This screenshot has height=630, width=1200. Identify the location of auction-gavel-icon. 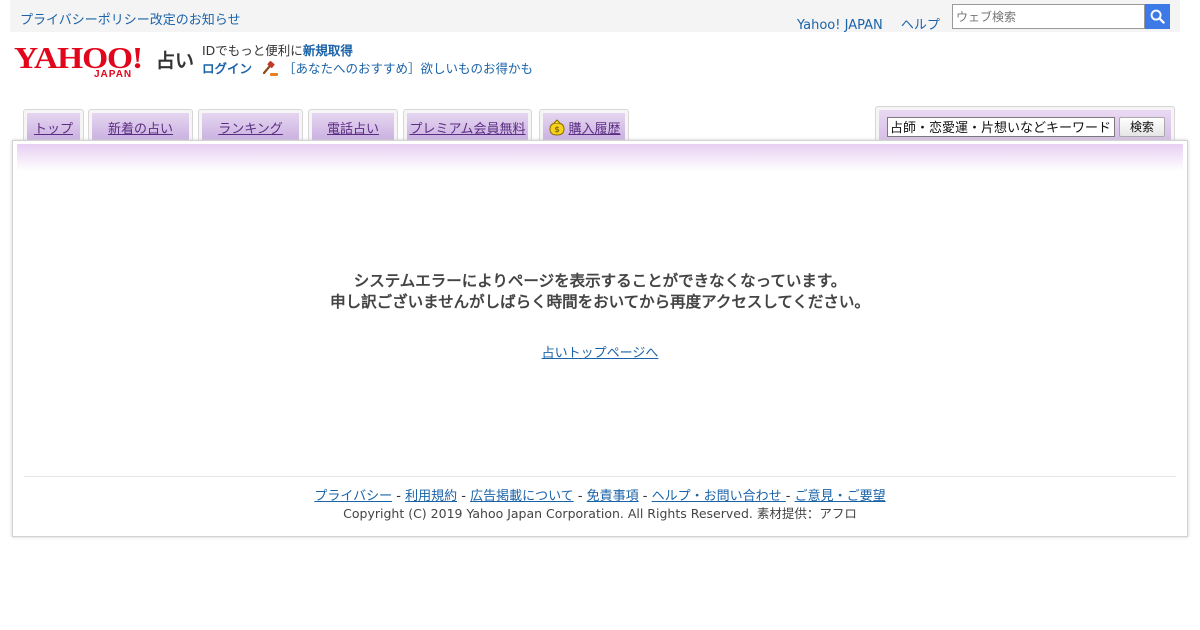
(270, 68).